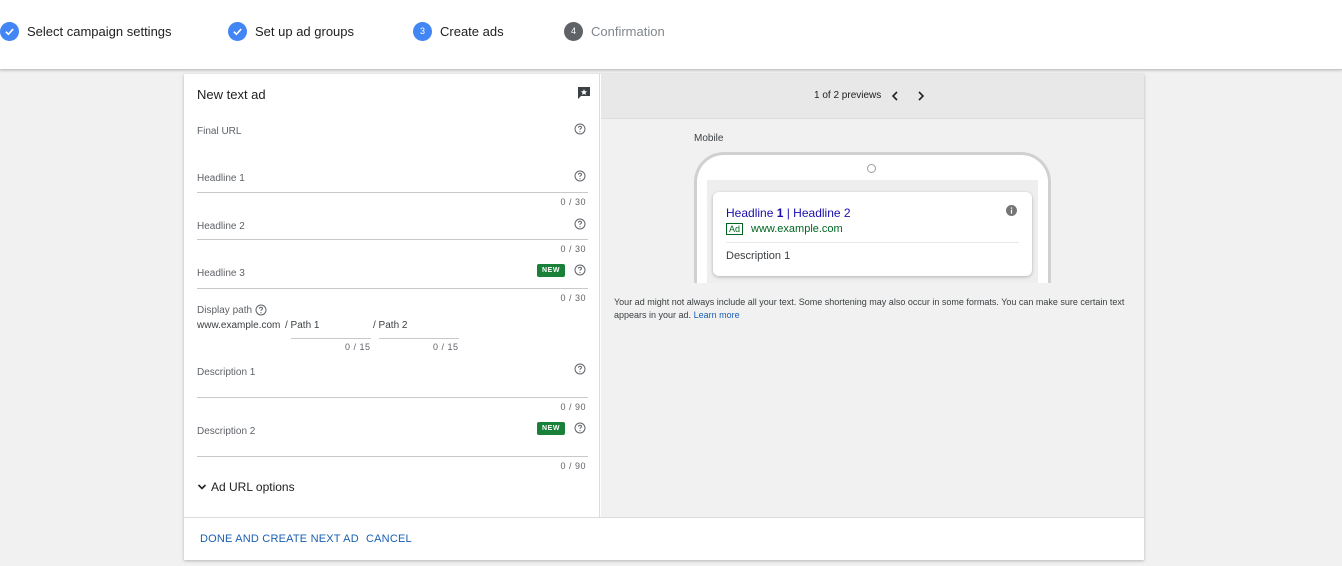 This screenshot has width=1342, height=566. What do you see at coordinates (628, 31) in the screenshot?
I see `step-label: Confirmation` at bounding box center [628, 31].